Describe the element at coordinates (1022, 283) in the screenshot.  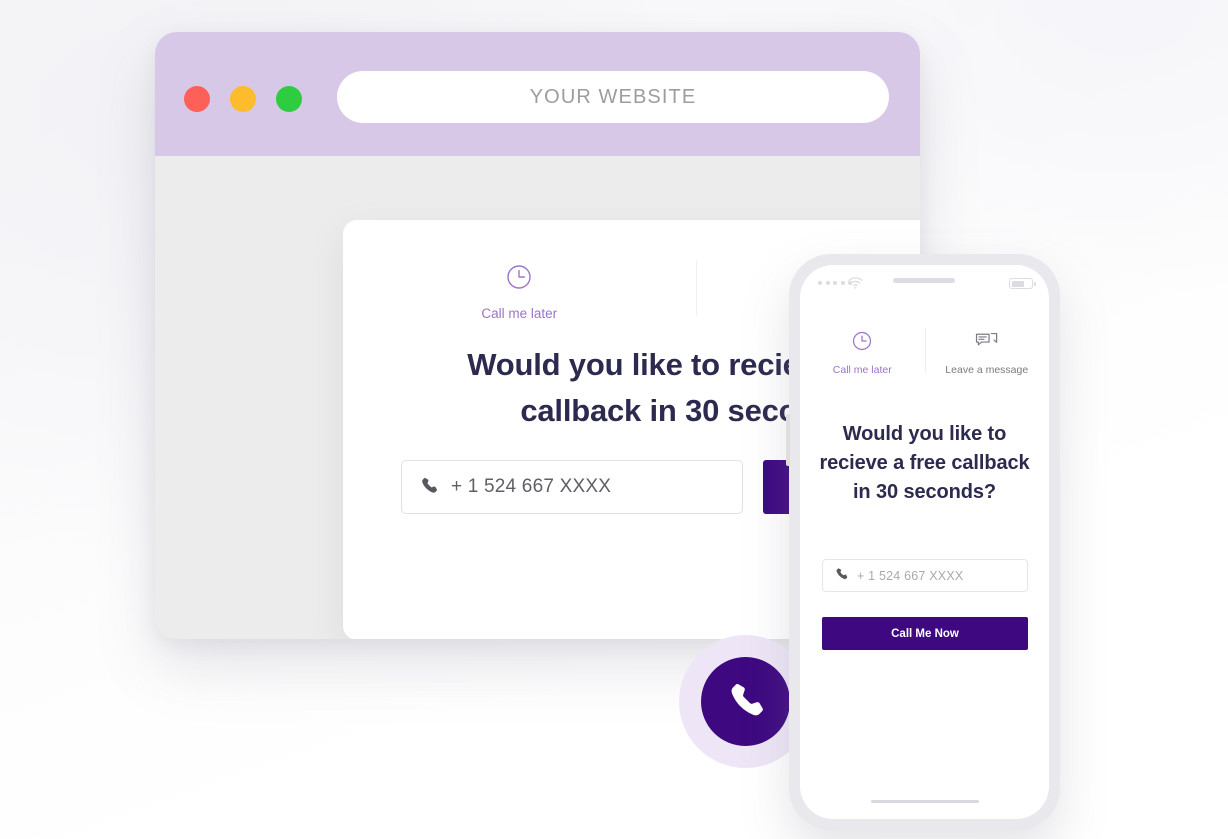
I see `battery-icon` at that location.